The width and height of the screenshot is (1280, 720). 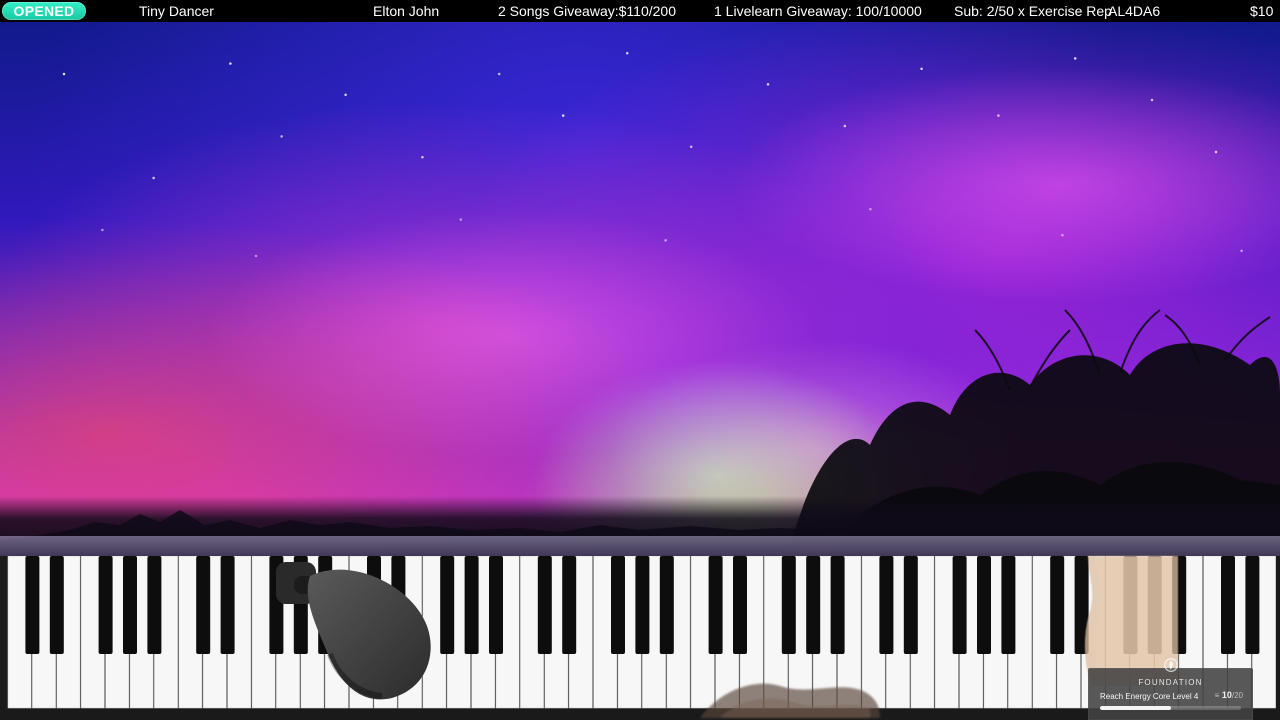 I want to click on goal-label: Reach Energy Core Level 4, so click(x=1149, y=696).